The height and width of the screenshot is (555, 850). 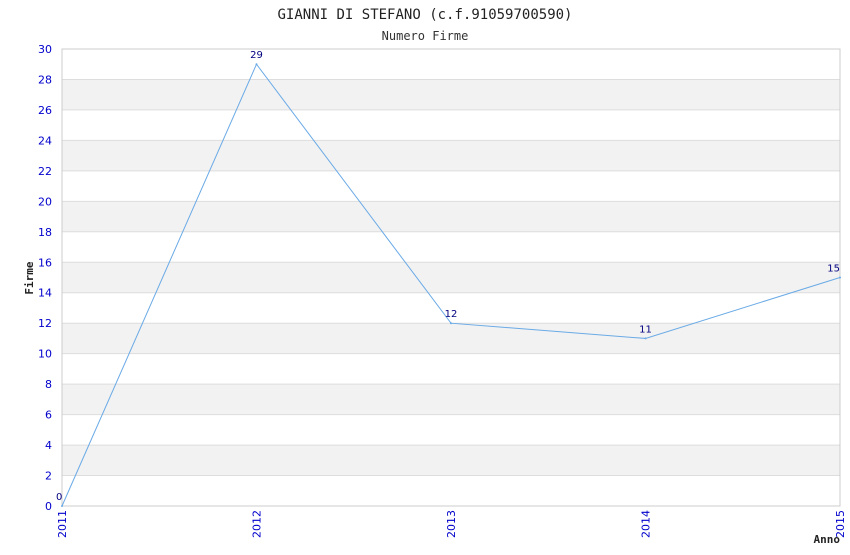 I want to click on y-tick-label: 24, so click(x=45, y=140).